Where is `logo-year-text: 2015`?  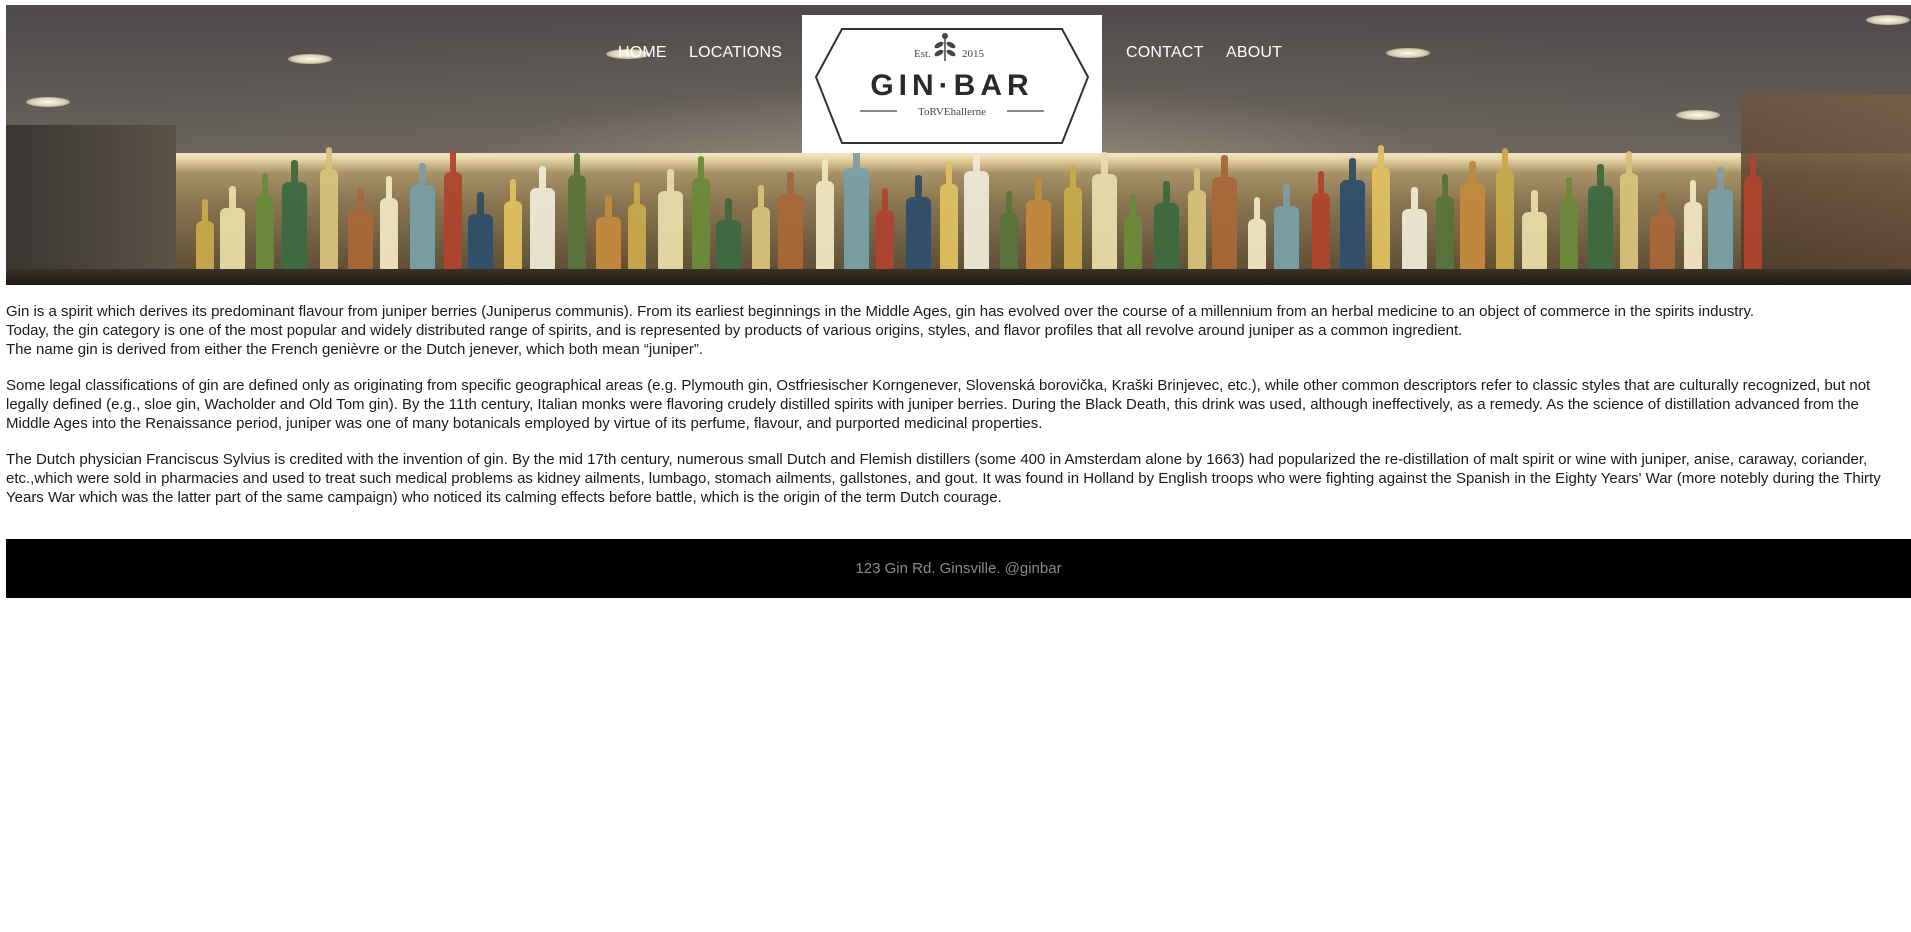
logo-year-text: 2015 is located at coordinates (973, 54).